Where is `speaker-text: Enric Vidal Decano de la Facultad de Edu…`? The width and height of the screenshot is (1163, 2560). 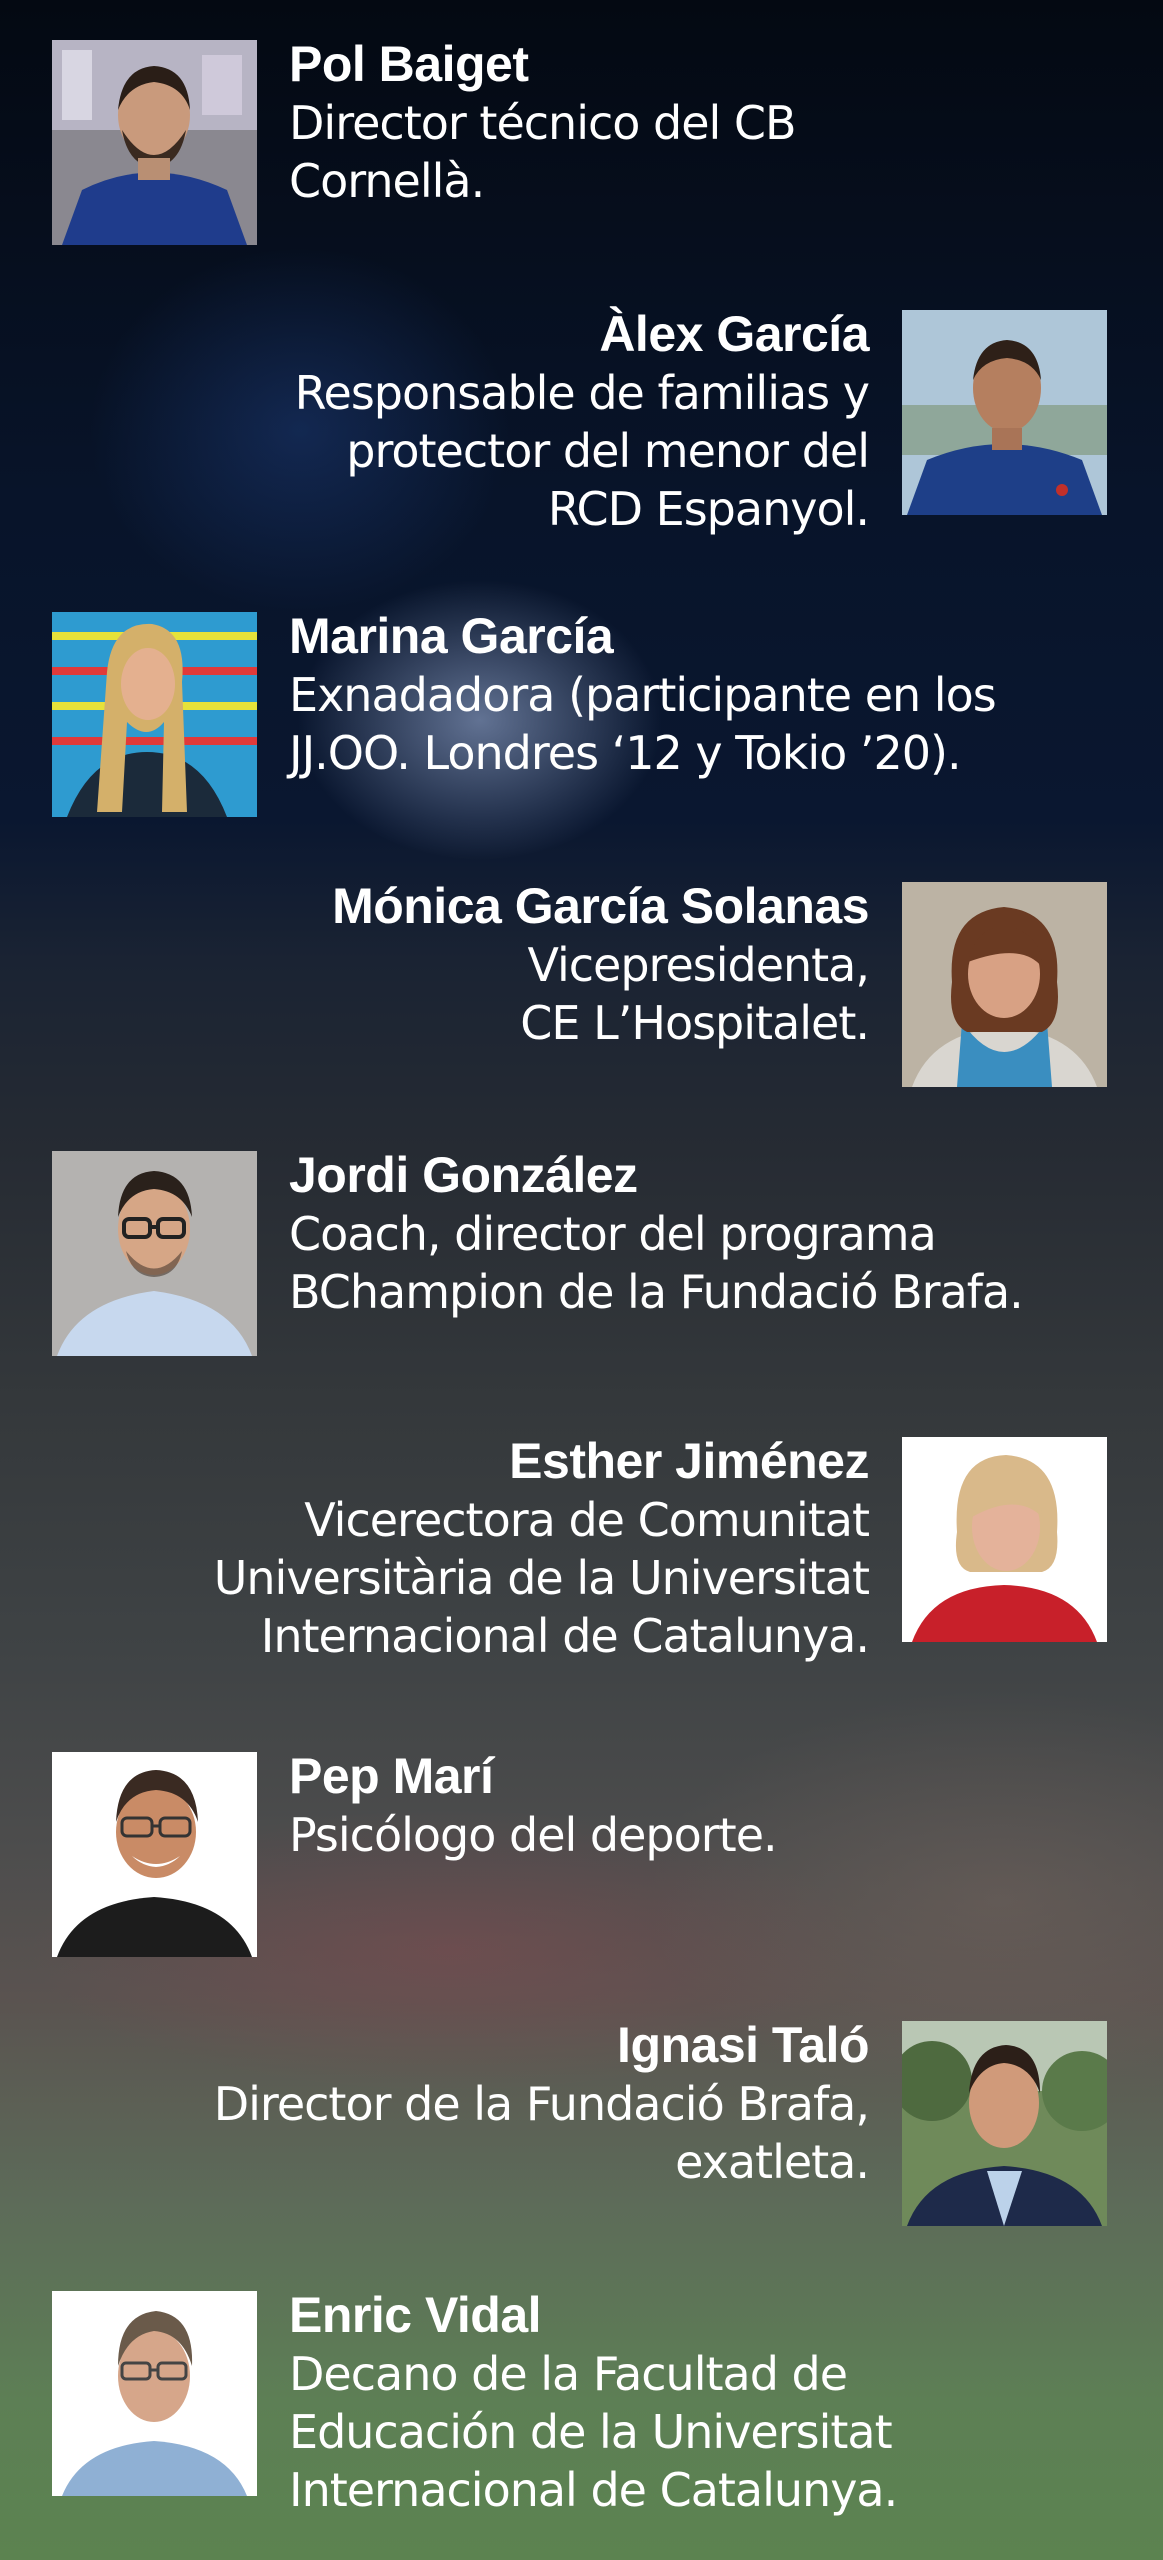 speaker-text: Enric Vidal Decano de la Facultad de Edu… is located at coordinates (714, 2402).